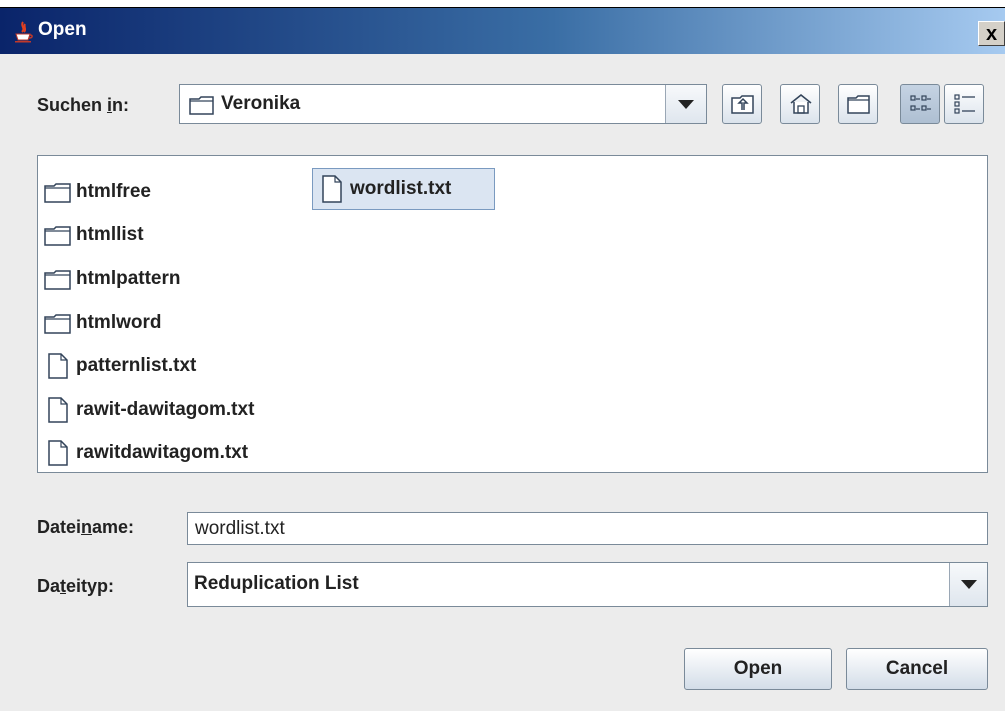 This screenshot has height=711, width=1005. Describe the element at coordinates (502, 31) in the screenshot. I see `title-bar: Open x` at that location.